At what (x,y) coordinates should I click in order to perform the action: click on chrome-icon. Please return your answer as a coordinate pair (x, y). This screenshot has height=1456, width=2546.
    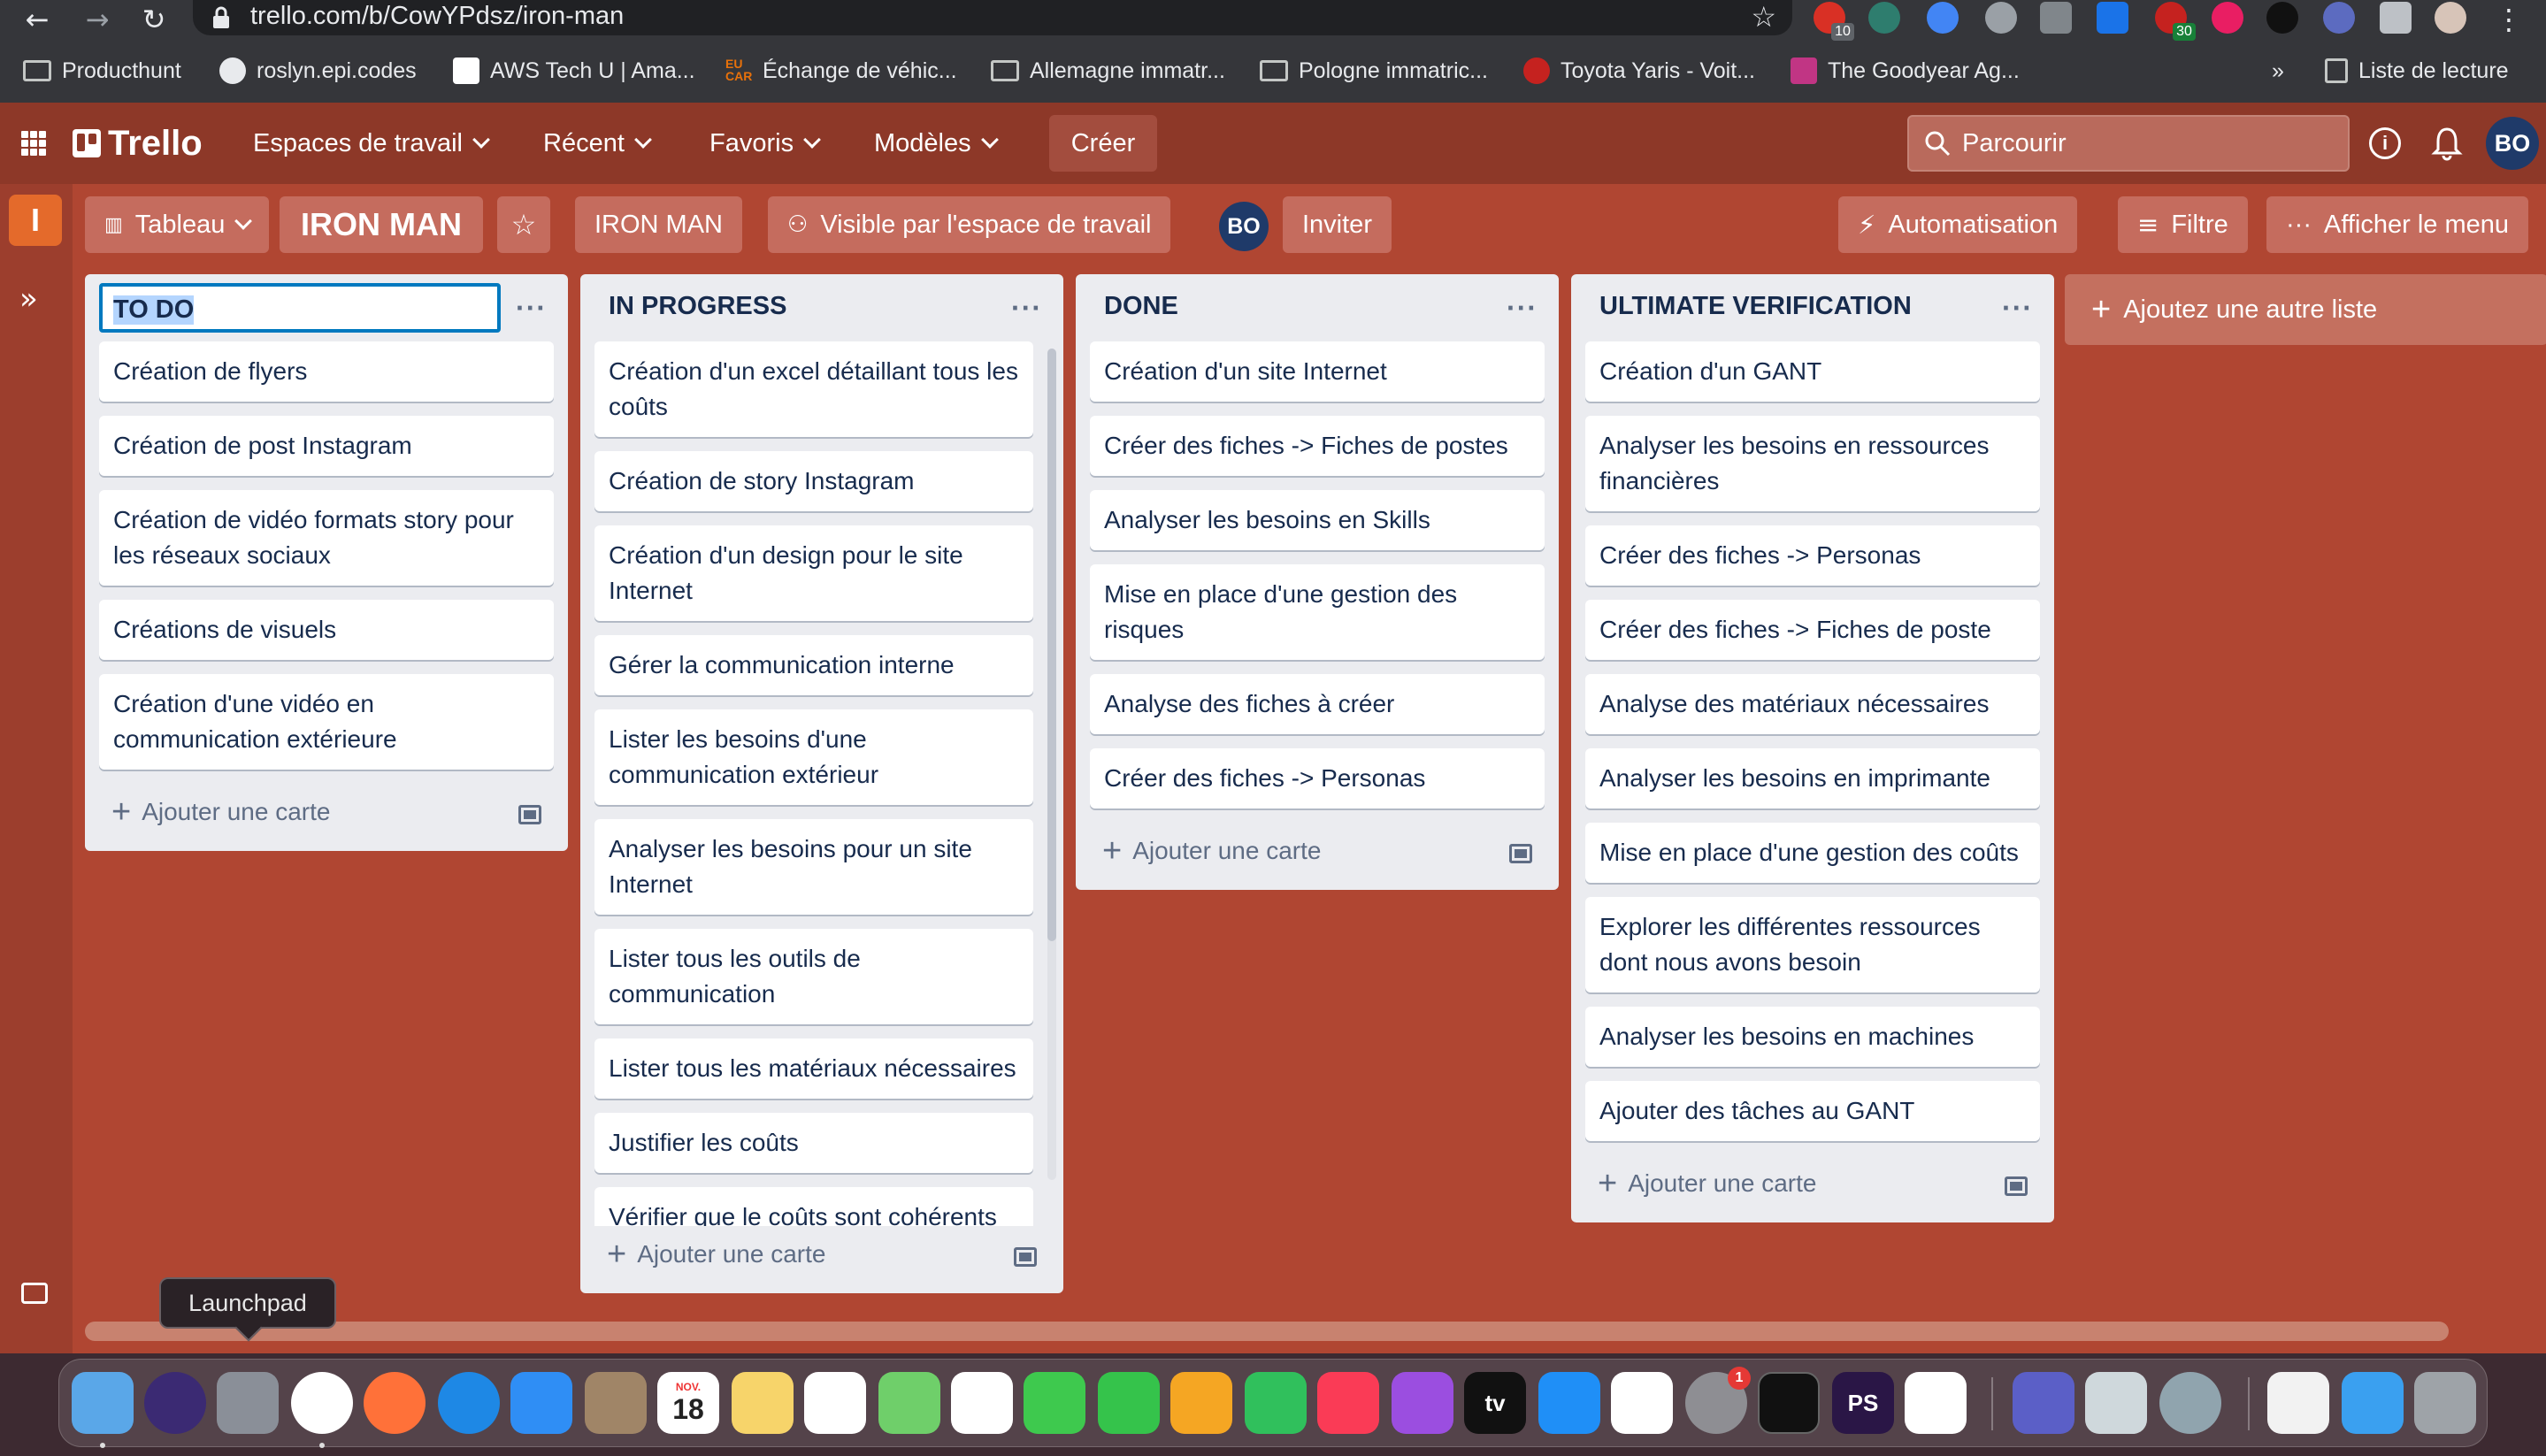
    Looking at the image, I should click on (322, 1403).